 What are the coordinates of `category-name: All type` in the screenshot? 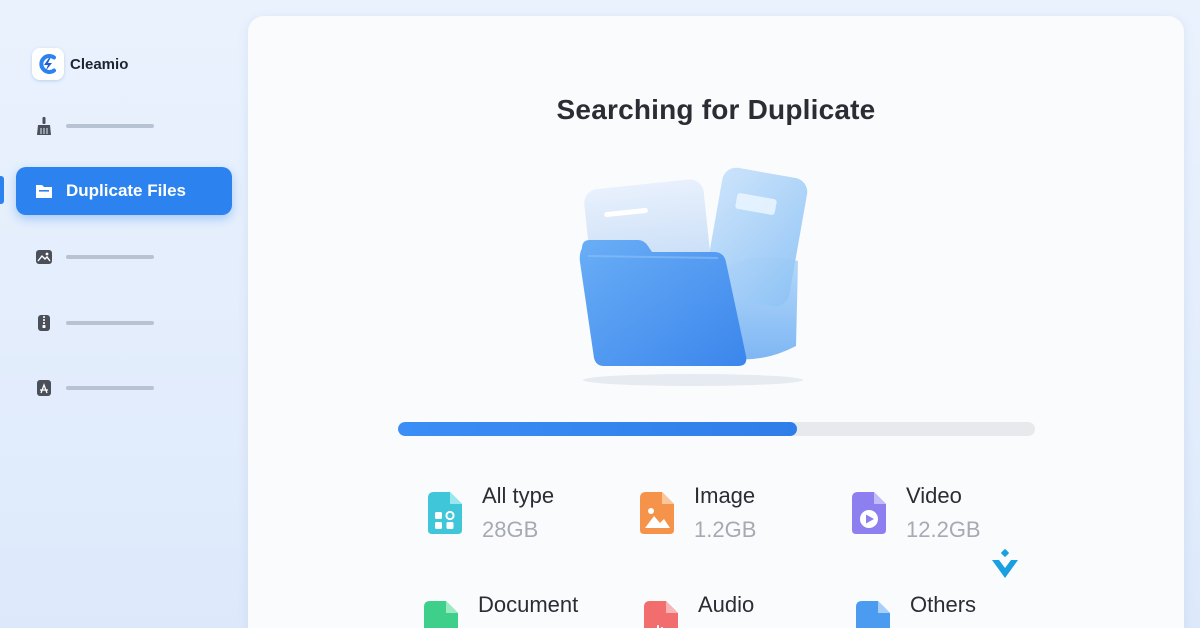 It's located at (518, 495).